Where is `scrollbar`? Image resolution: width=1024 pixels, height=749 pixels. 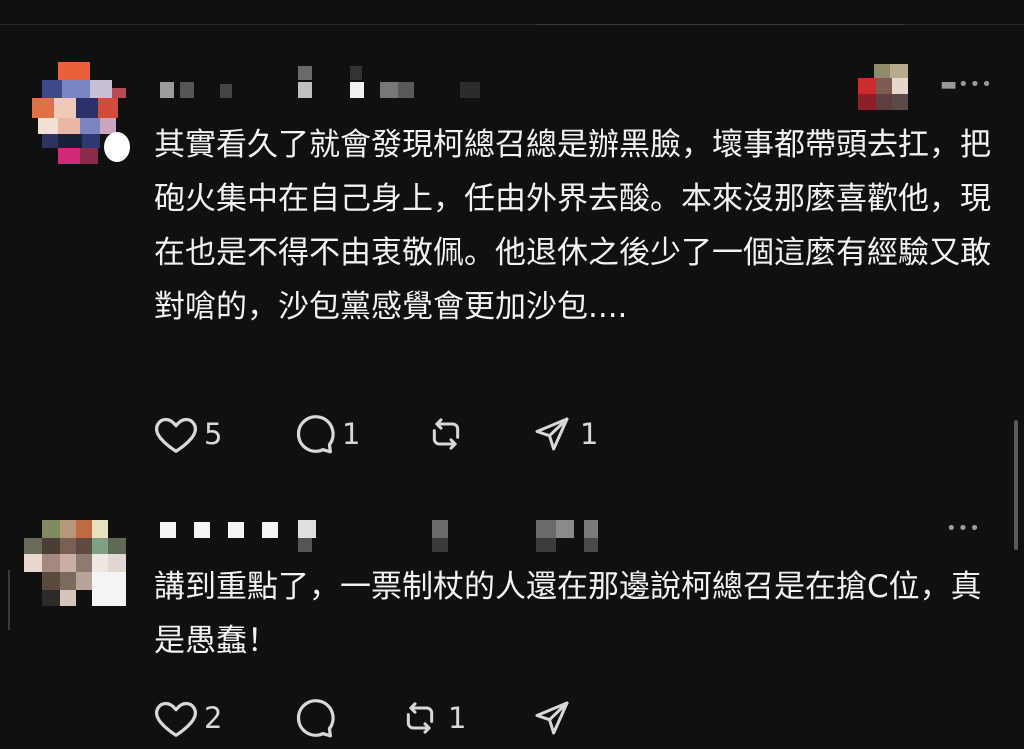 scrollbar is located at coordinates (1016, 485).